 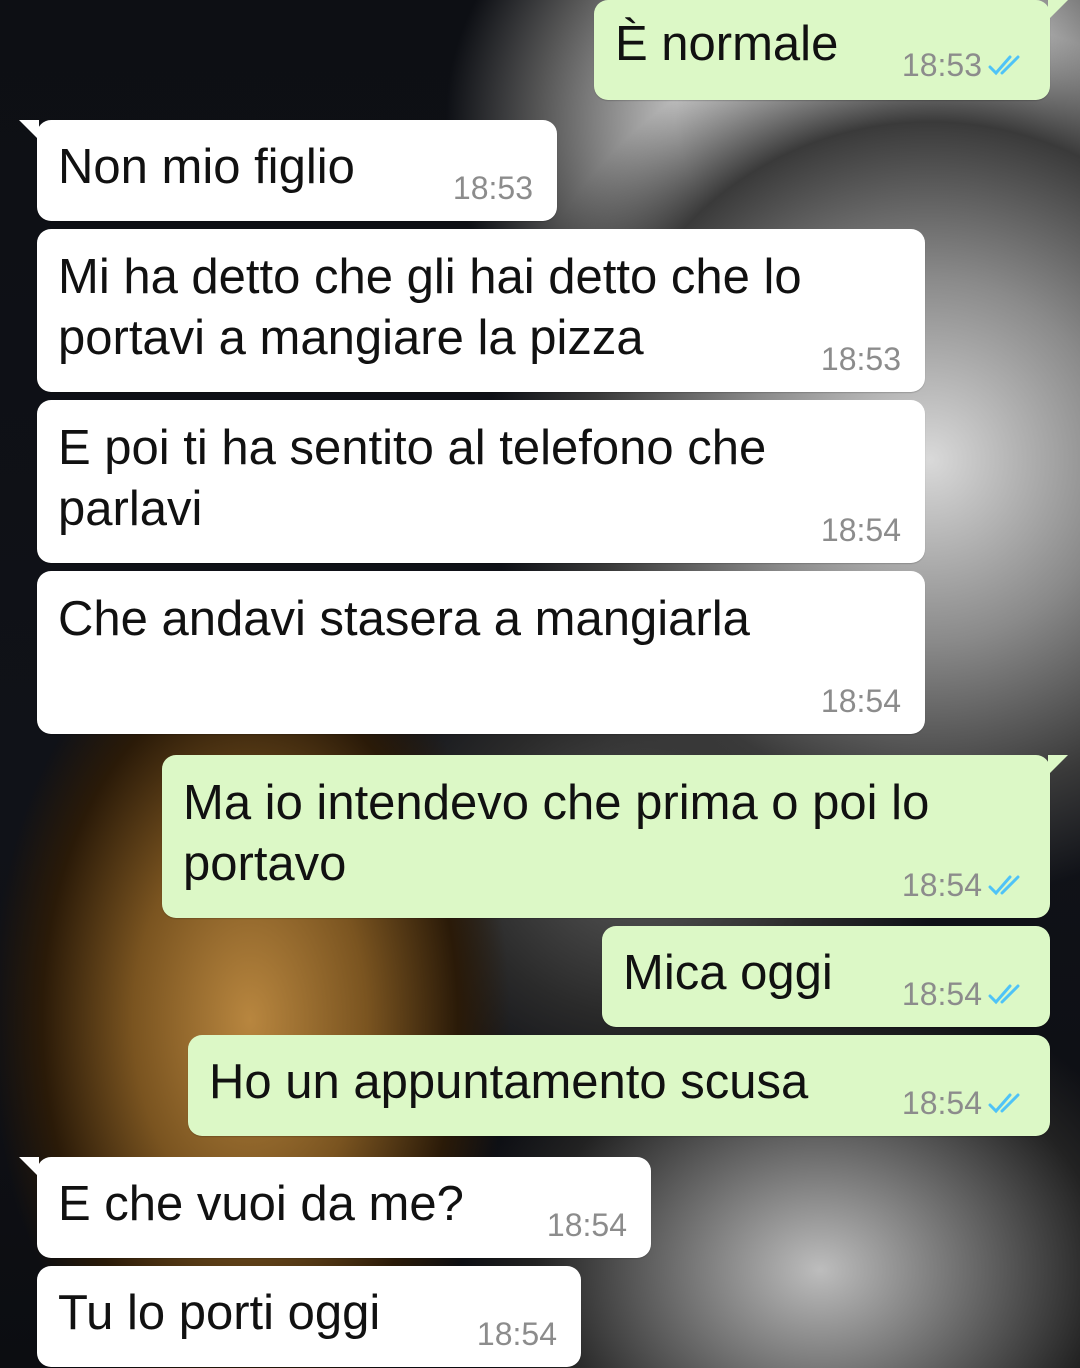 What do you see at coordinates (728, 973) in the screenshot?
I see `message-text: Mica oggi` at bounding box center [728, 973].